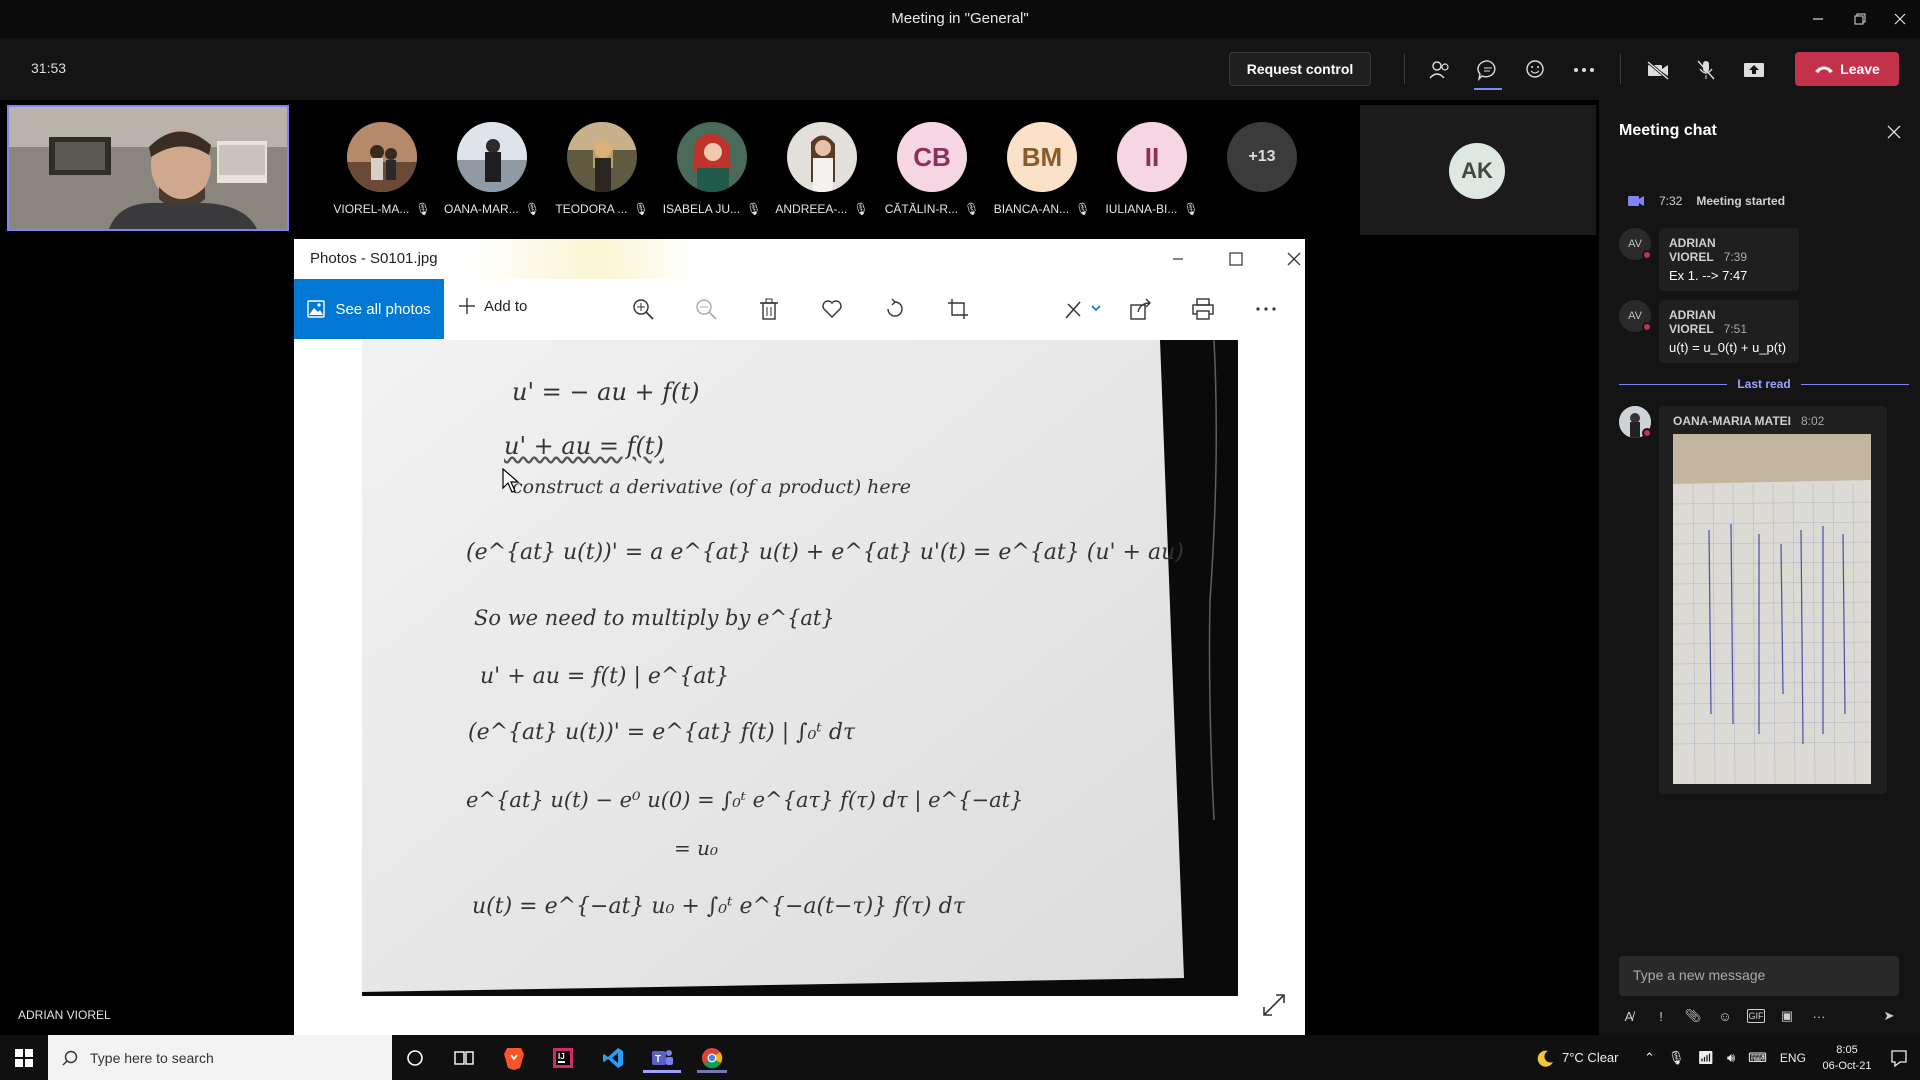 The image size is (1920, 1080). I want to click on equation-line-5: So we need to multiply by e^{at}, so click(654, 618).